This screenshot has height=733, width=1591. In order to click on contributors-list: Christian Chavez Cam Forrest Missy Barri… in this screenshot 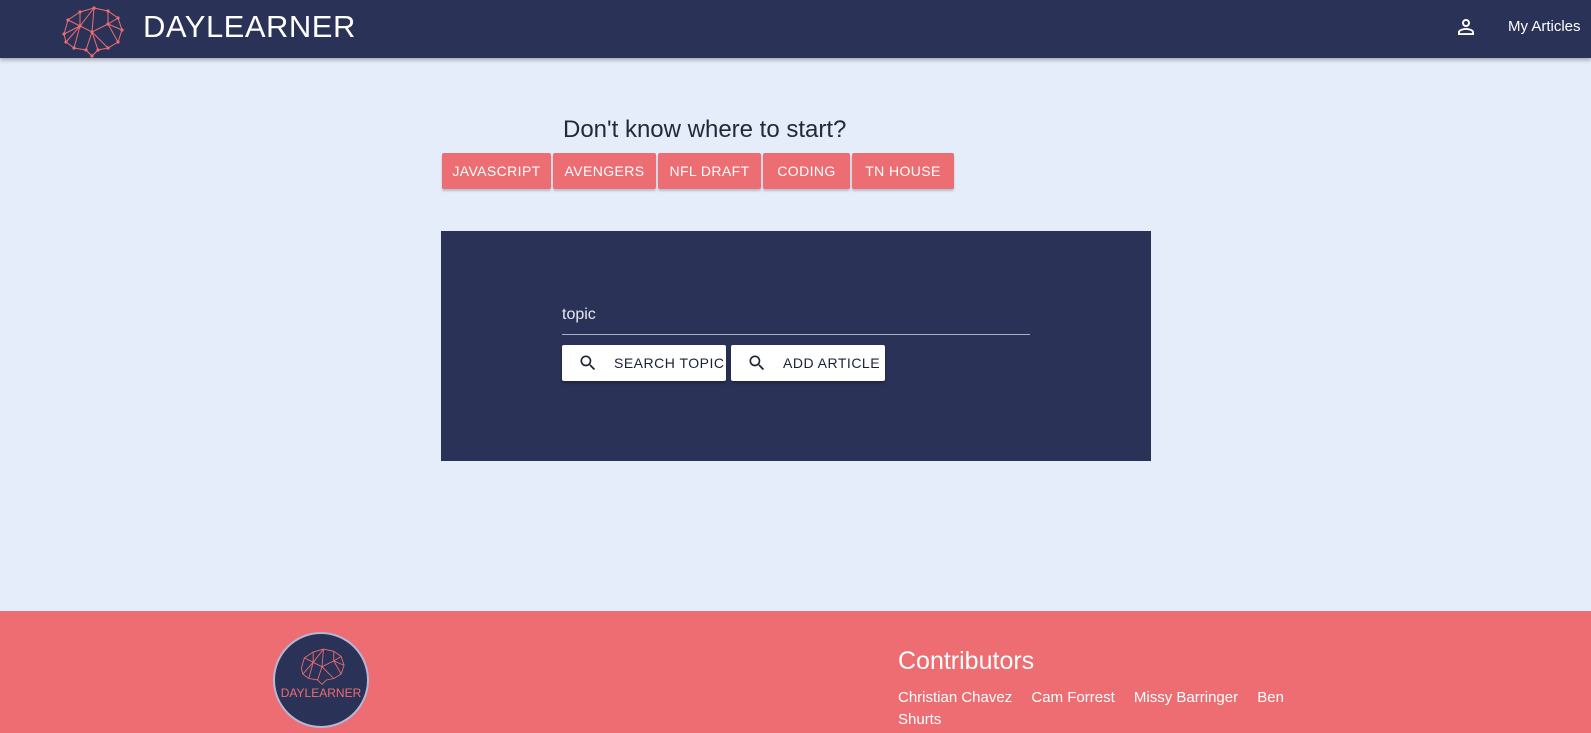, I will do `click(1098, 709)`.